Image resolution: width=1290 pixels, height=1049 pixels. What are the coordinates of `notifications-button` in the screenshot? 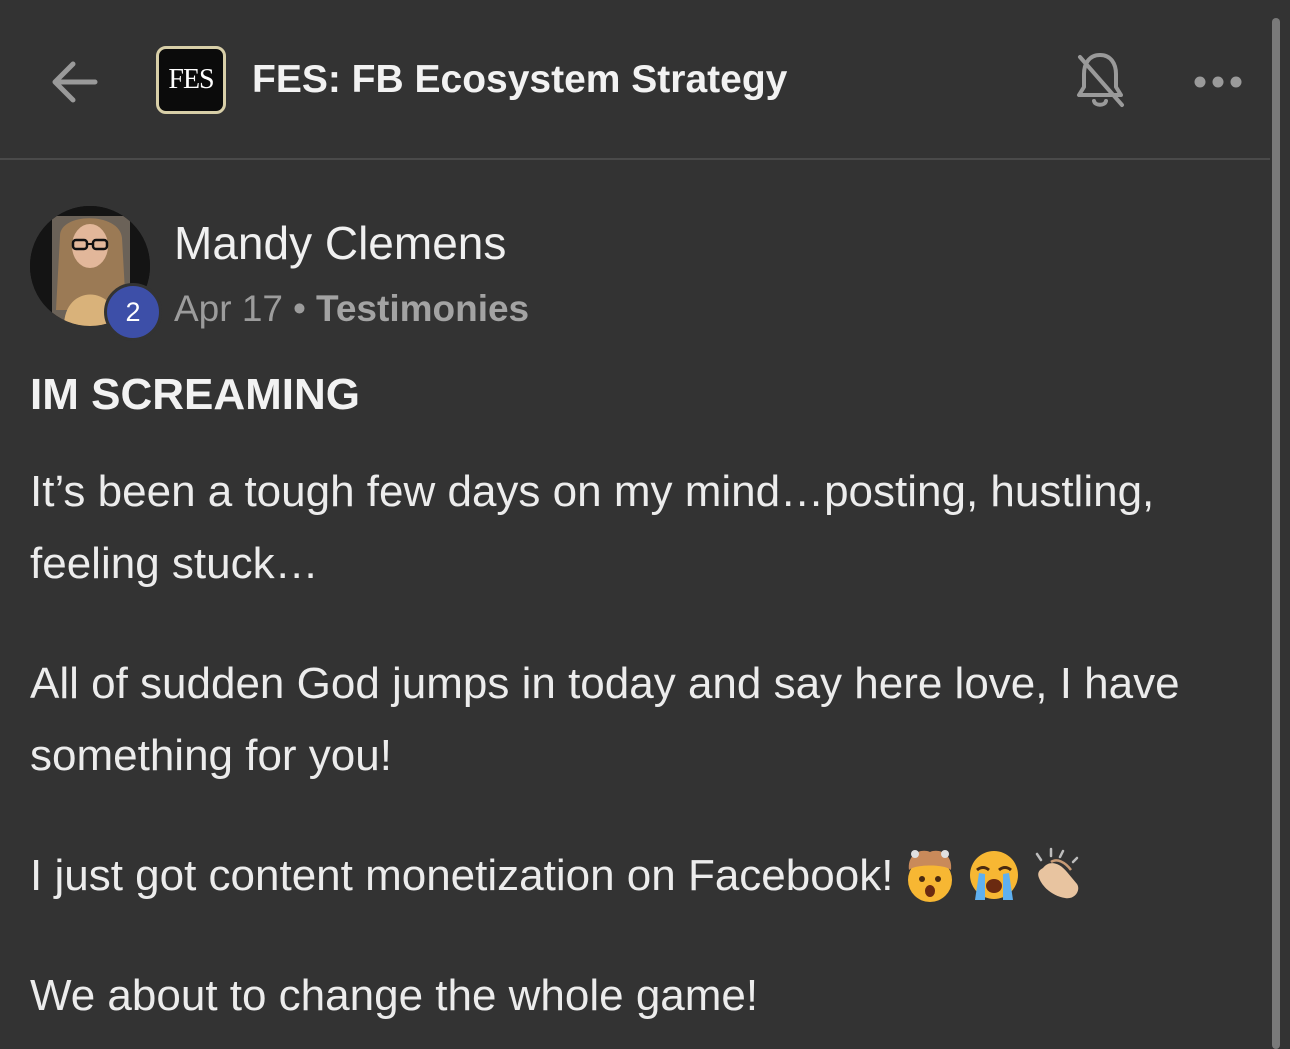 It's located at (1100, 80).